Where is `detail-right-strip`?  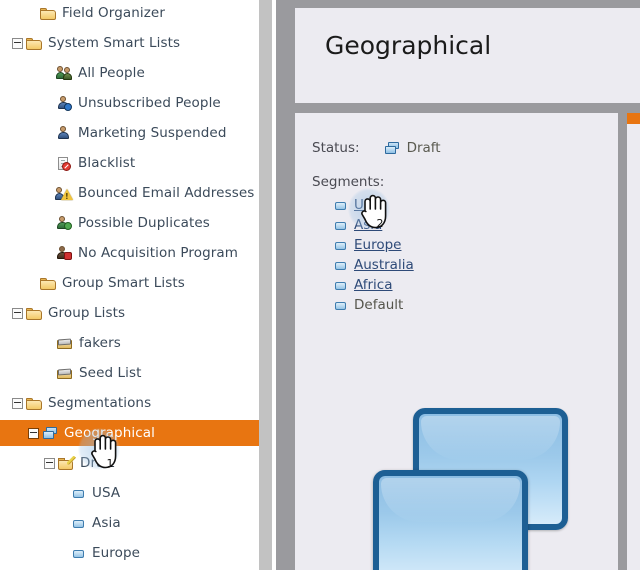 detail-right-strip is located at coordinates (633, 341).